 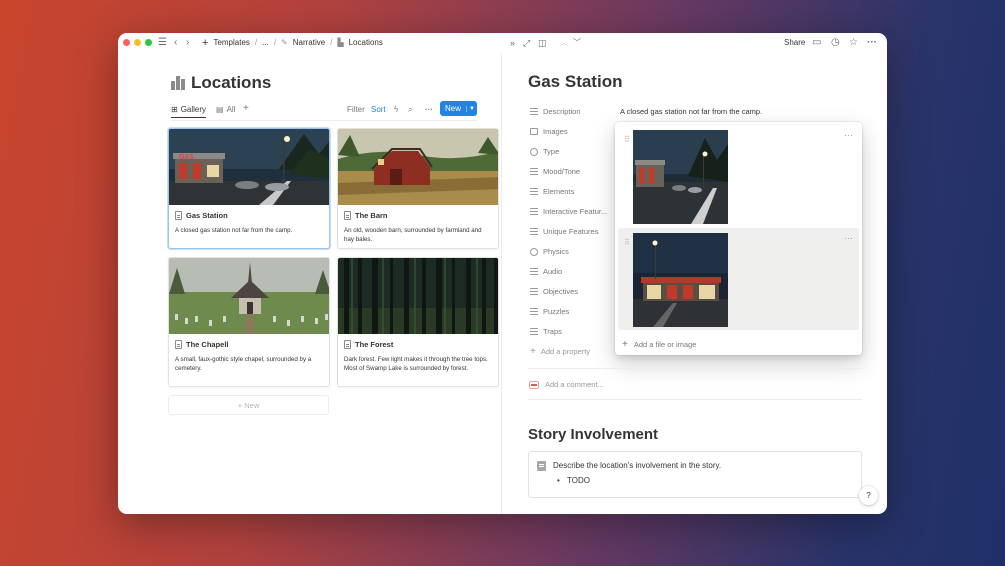 What do you see at coordinates (231, 43) in the screenshot?
I see `breadcrumb-templates: Templates` at bounding box center [231, 43].